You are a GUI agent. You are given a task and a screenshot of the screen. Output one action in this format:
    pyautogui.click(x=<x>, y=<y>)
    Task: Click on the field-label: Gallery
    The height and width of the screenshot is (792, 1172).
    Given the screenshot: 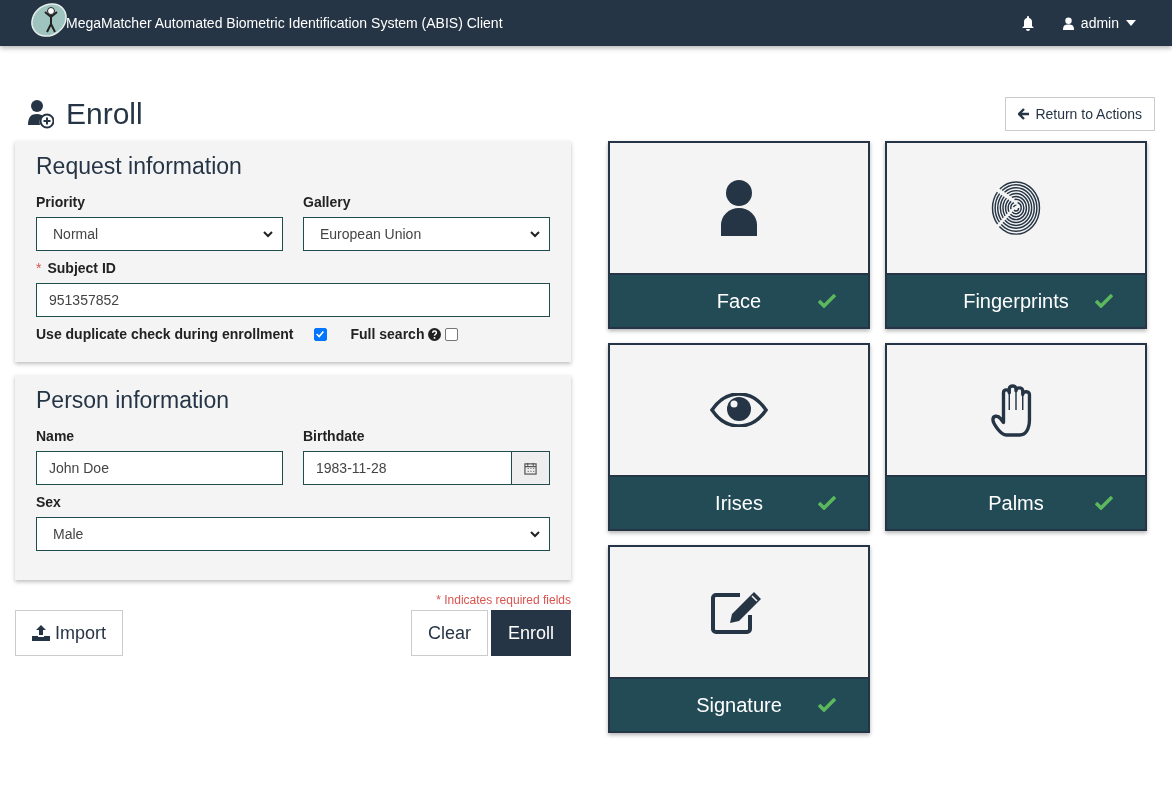 What is the action you would take?
    pyautogui.click(x=327, y=202)
    